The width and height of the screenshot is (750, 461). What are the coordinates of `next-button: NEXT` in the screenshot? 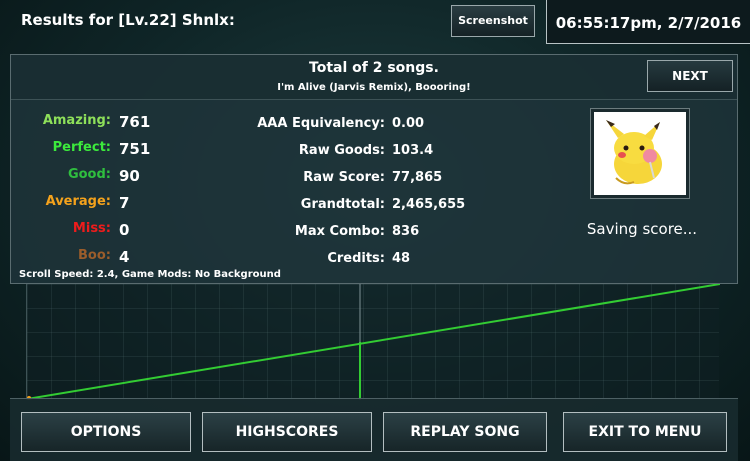 It's located at (690, 76).